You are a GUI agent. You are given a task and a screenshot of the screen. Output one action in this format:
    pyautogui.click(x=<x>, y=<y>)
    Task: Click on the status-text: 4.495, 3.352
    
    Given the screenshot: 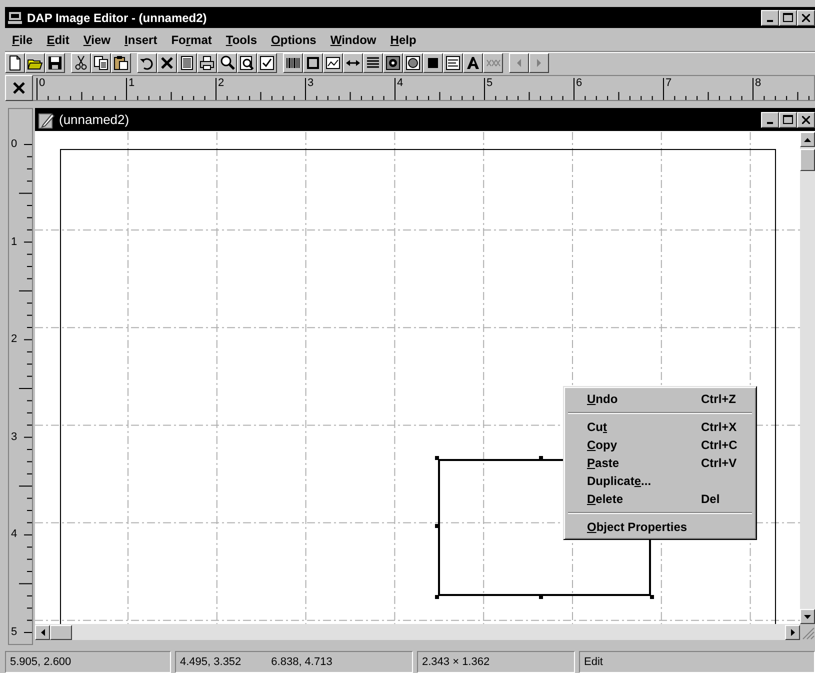 What is the action you would take?
    pyautogui.click(x=211, y=662)
    